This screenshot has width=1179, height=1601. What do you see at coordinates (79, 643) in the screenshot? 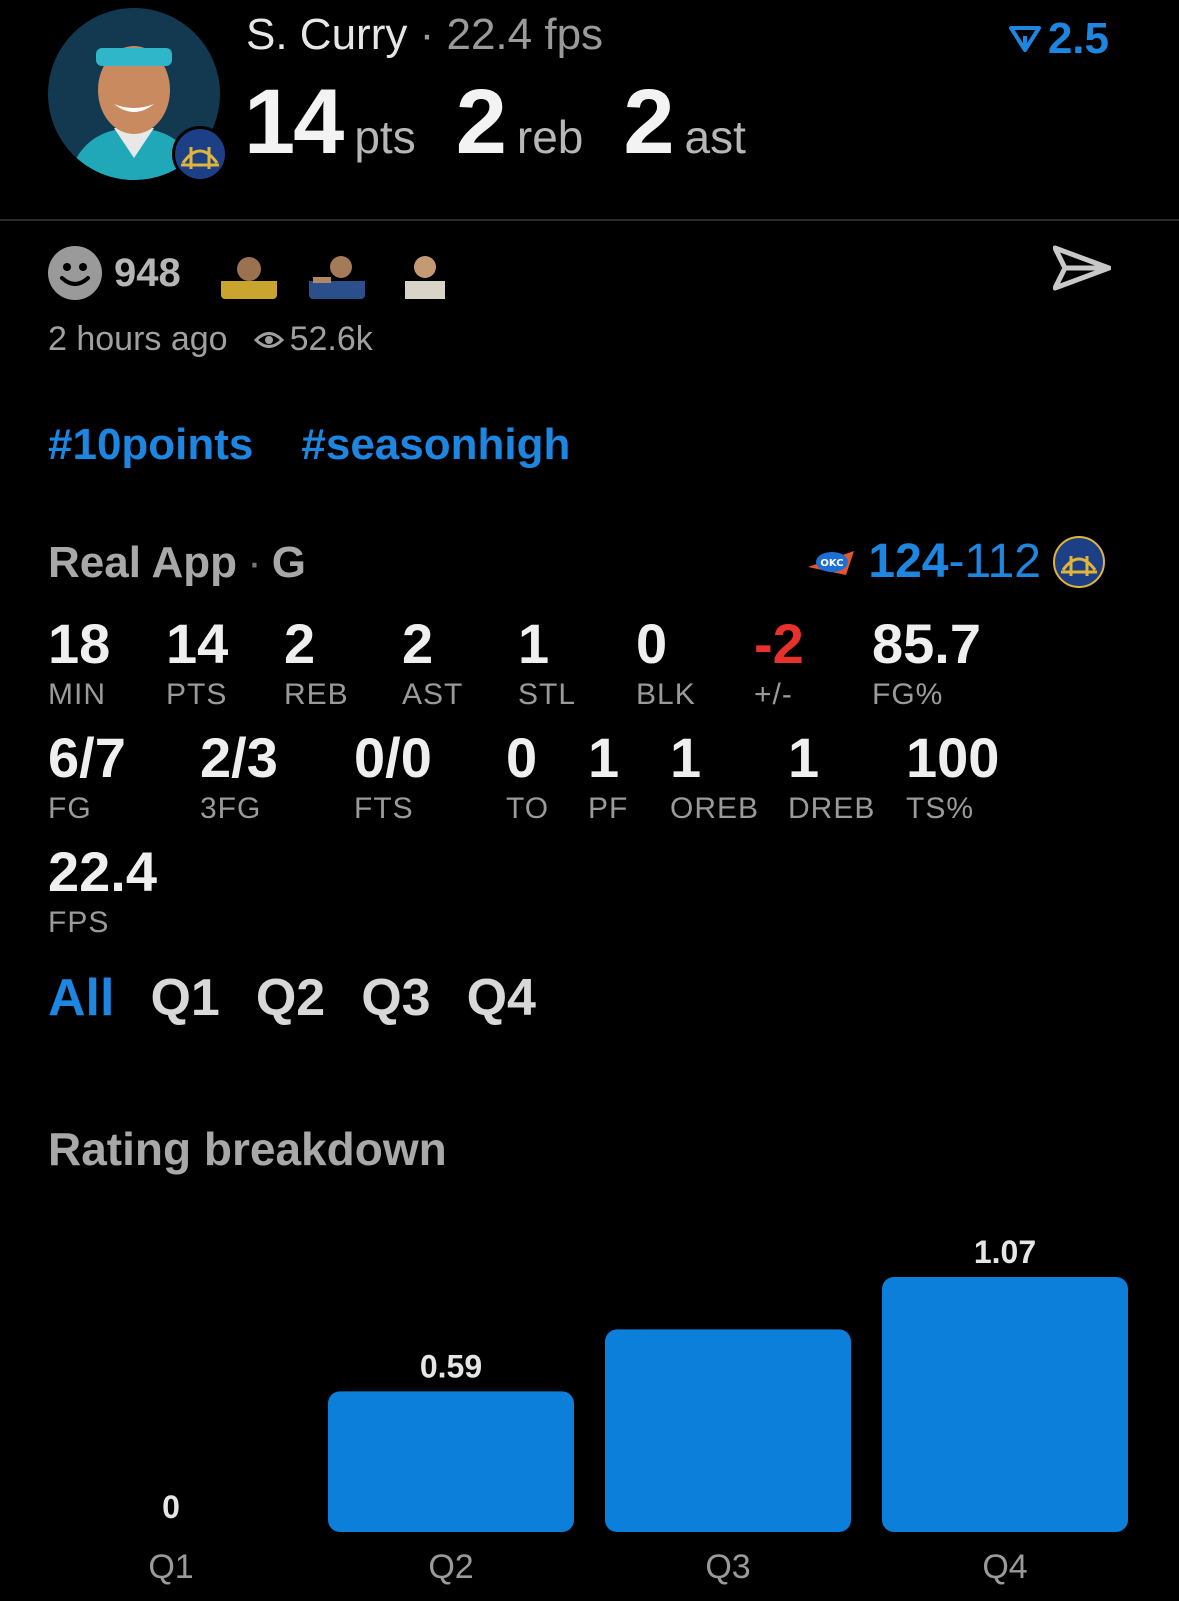
I see `stat-value: 18` at bounding box center [79, 643].